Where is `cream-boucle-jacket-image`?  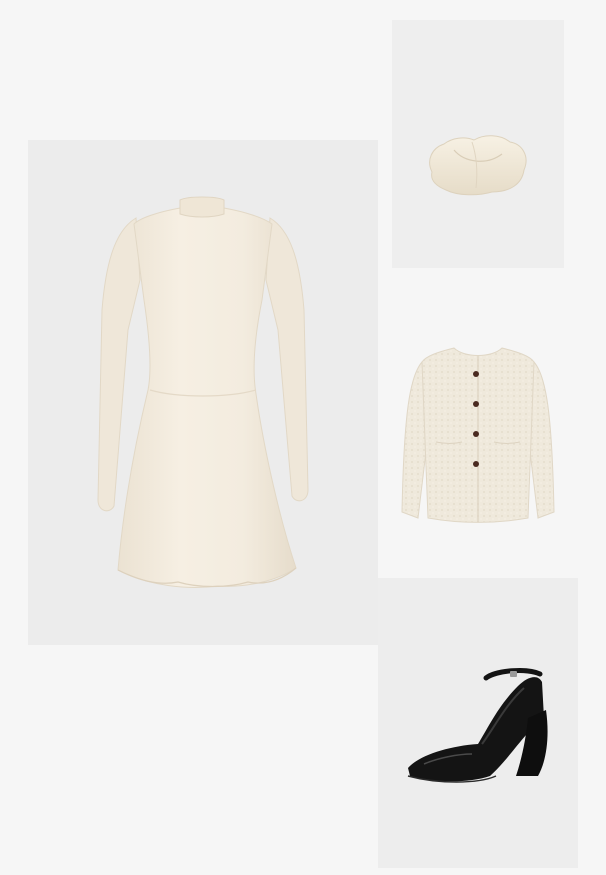
cream-boucle-jacket-image is located at coordinates (478, 435).